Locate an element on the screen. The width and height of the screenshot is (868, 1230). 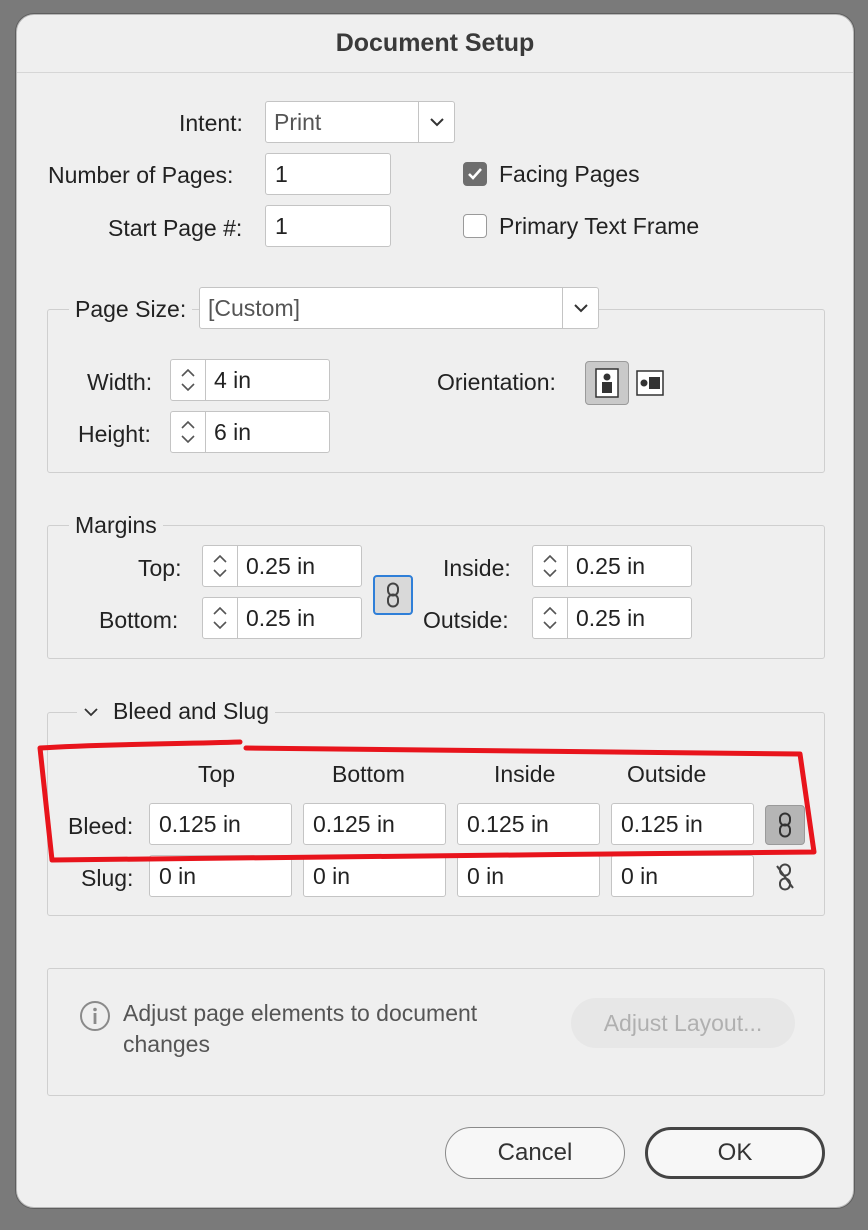
landscape-icon is located at coordinates (650, 383).